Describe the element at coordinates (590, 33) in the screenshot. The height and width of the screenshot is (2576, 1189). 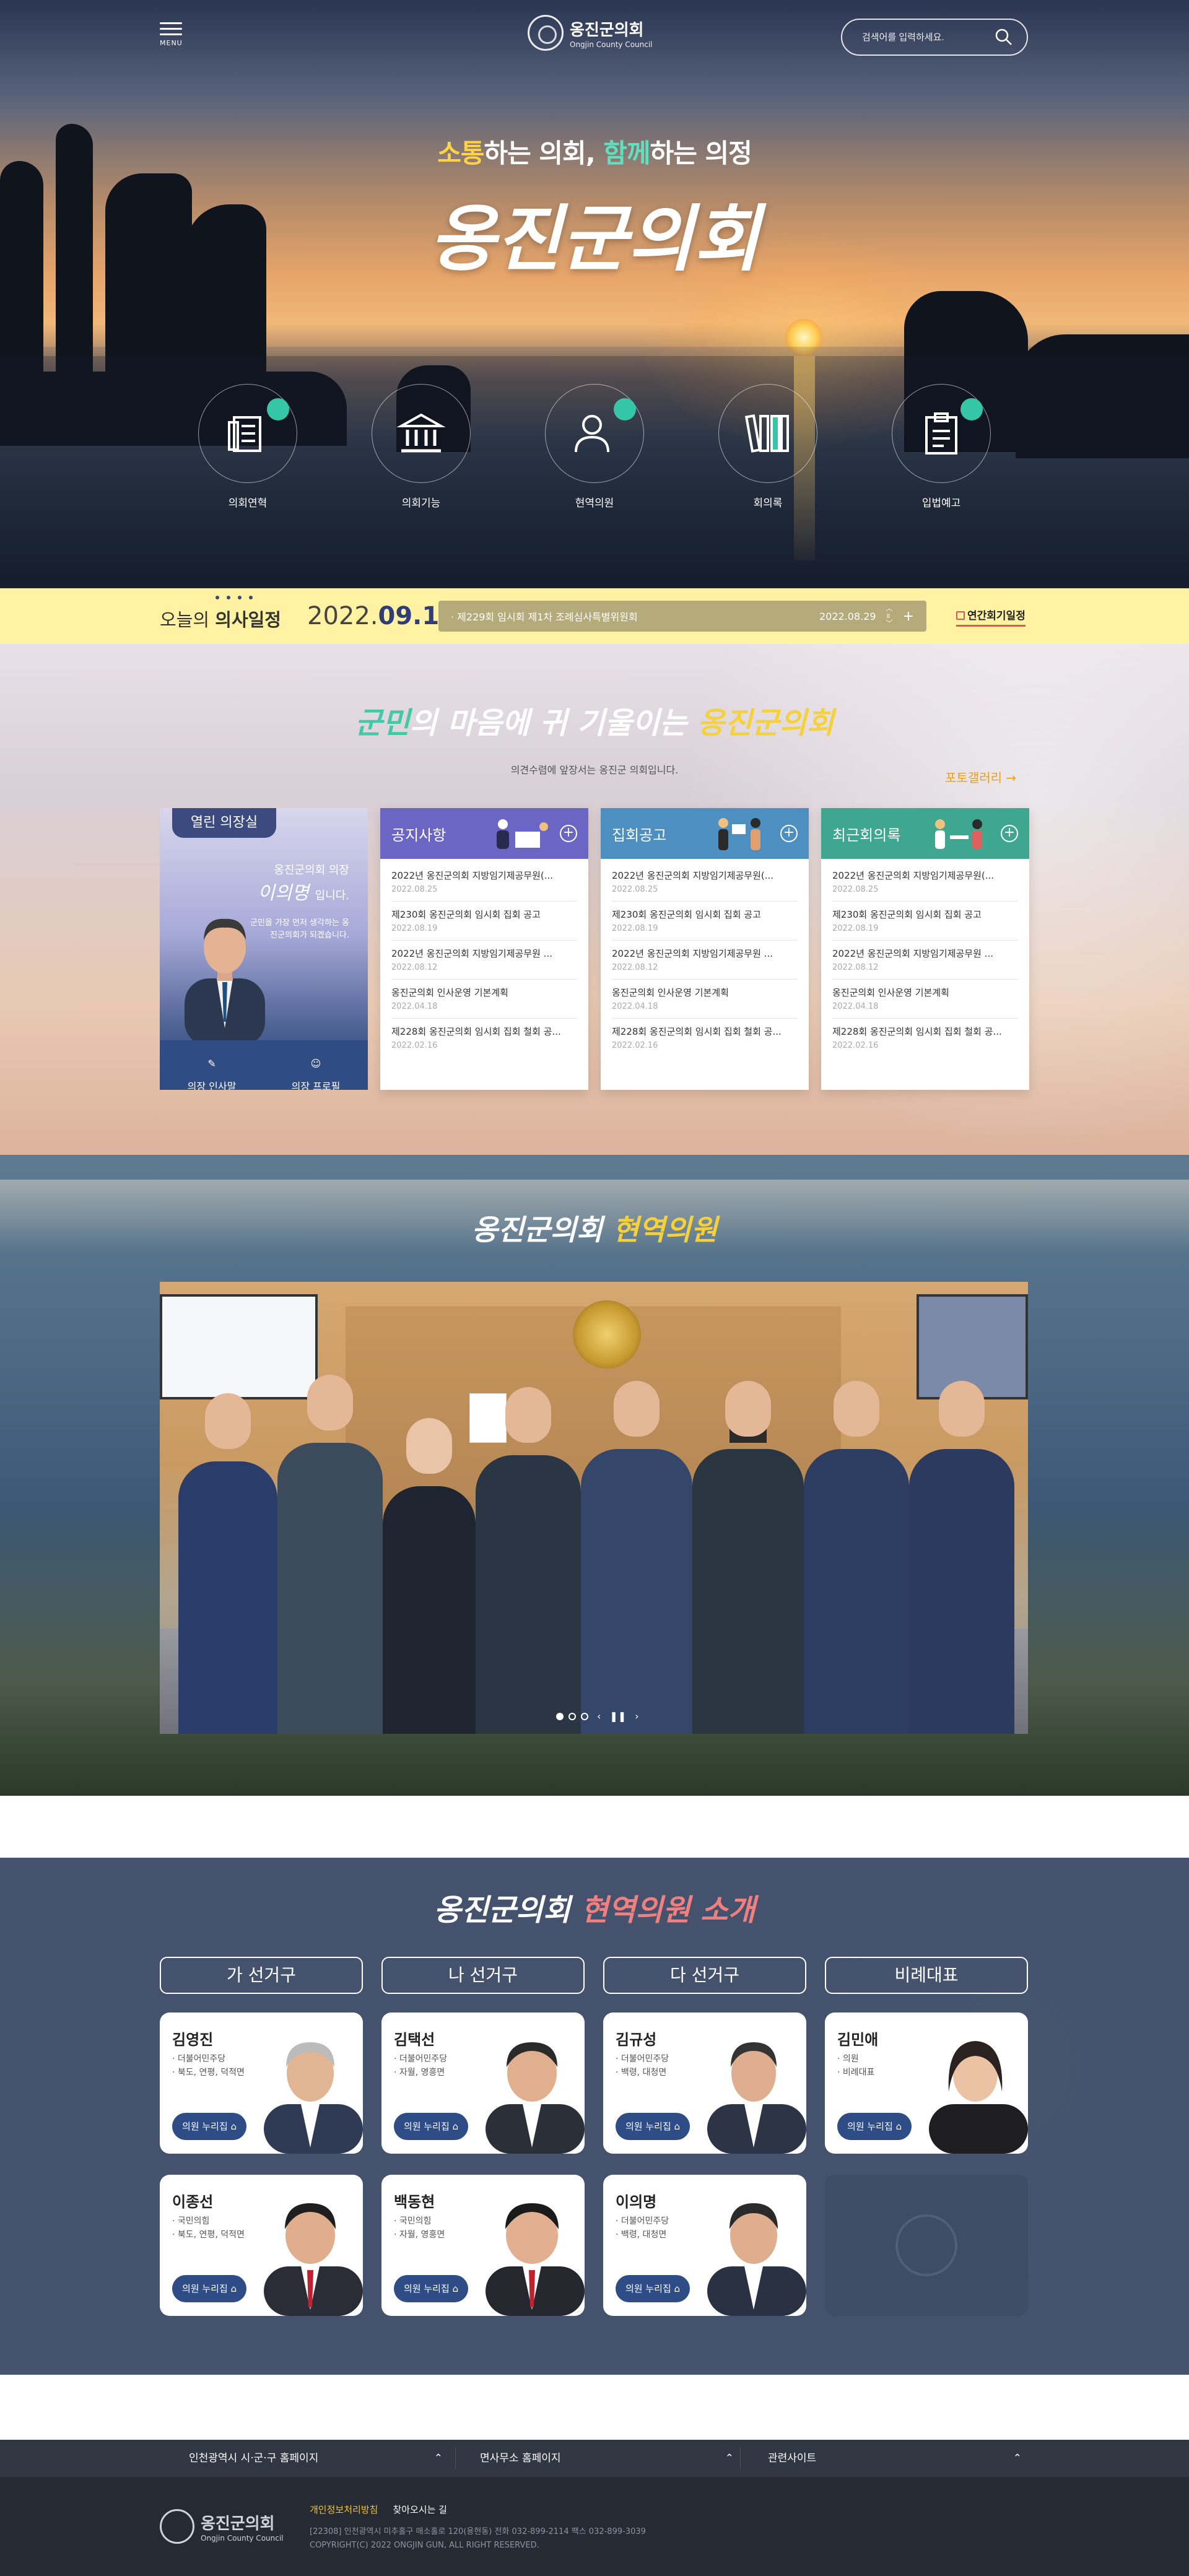
I see `site-logo: 옹진군의회 Ongjin County Council` at that location.